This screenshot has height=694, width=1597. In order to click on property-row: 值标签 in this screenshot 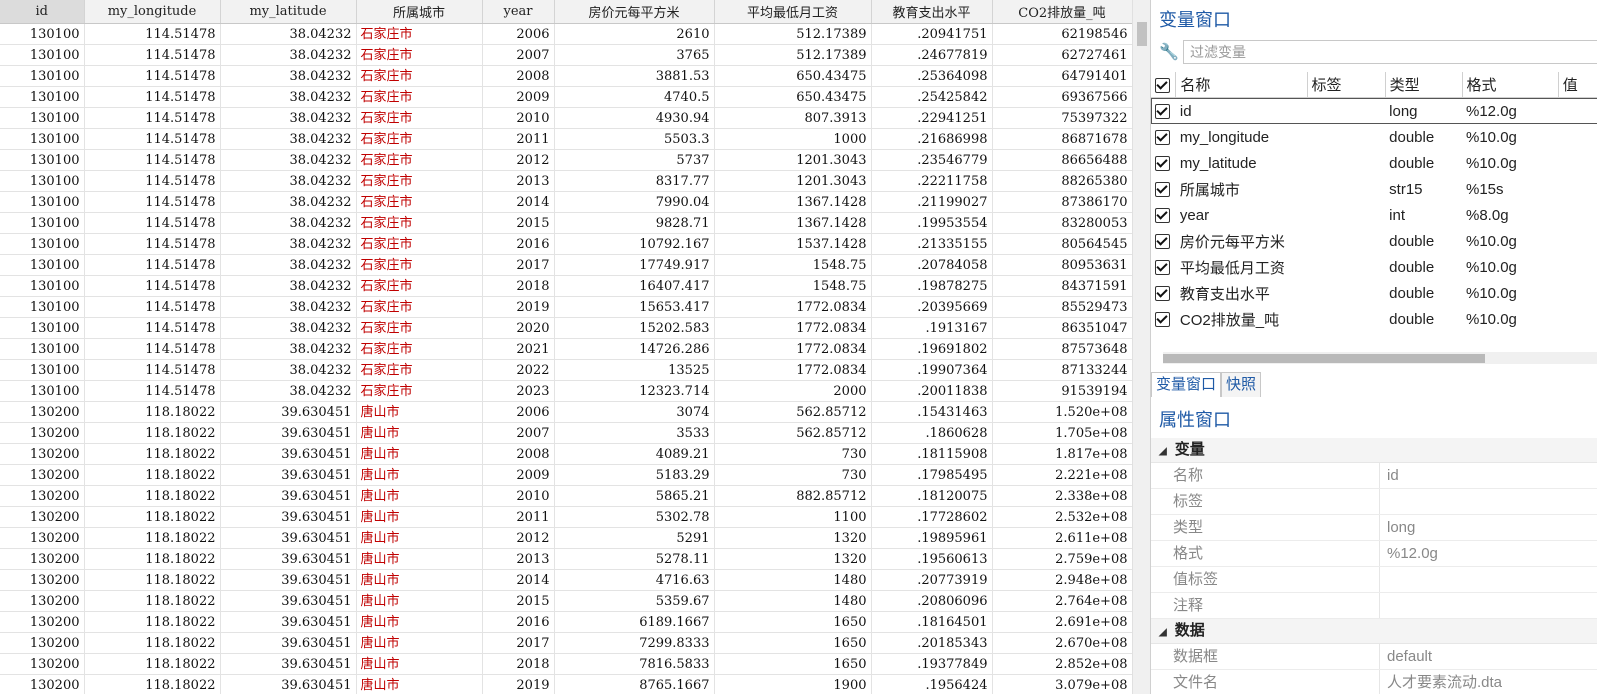, I will do `click(1374, 580)`.